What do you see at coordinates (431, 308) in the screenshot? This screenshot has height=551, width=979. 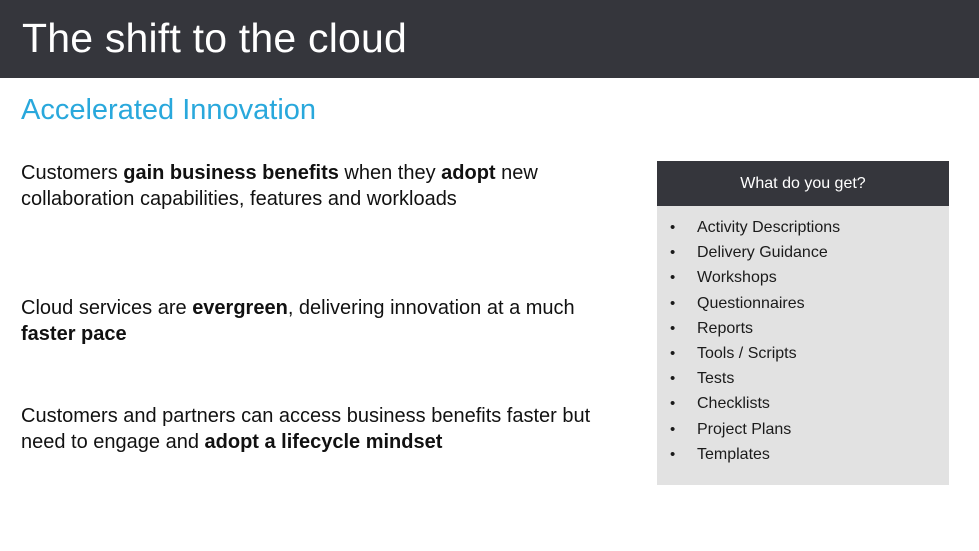 I see `text-run: , delivering innovation at a much` at bounding box center [431, 308].